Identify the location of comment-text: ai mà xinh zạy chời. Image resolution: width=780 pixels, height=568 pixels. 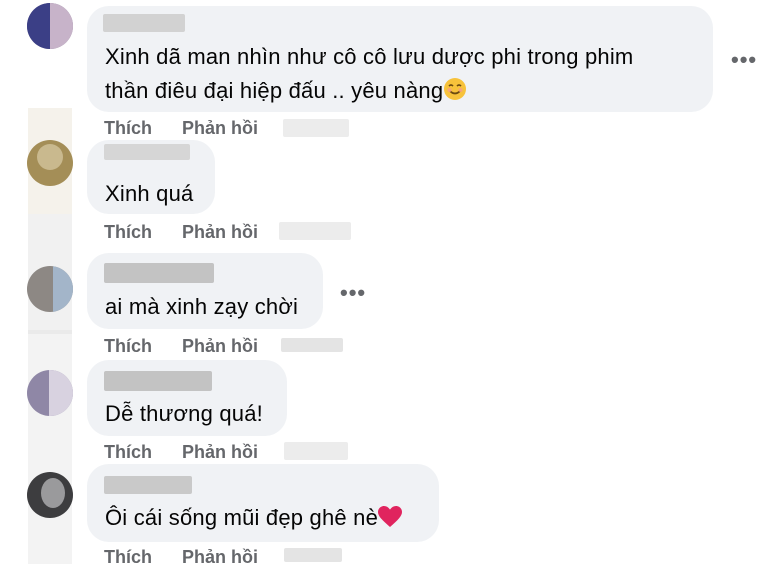
(202, 306).